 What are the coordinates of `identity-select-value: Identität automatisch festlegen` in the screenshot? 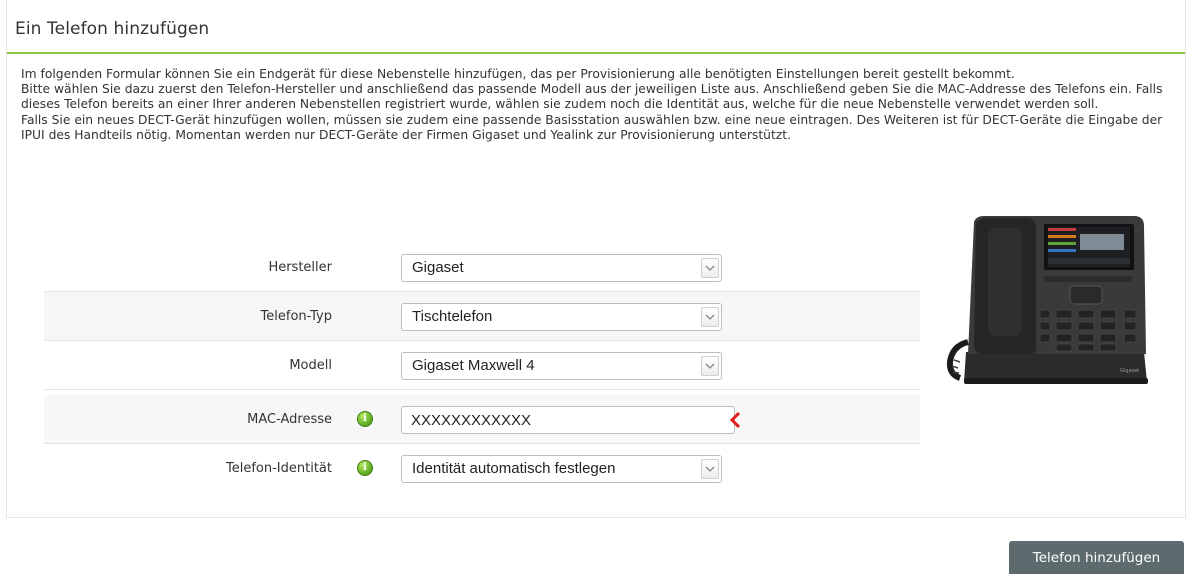 It's located at (514, 468).